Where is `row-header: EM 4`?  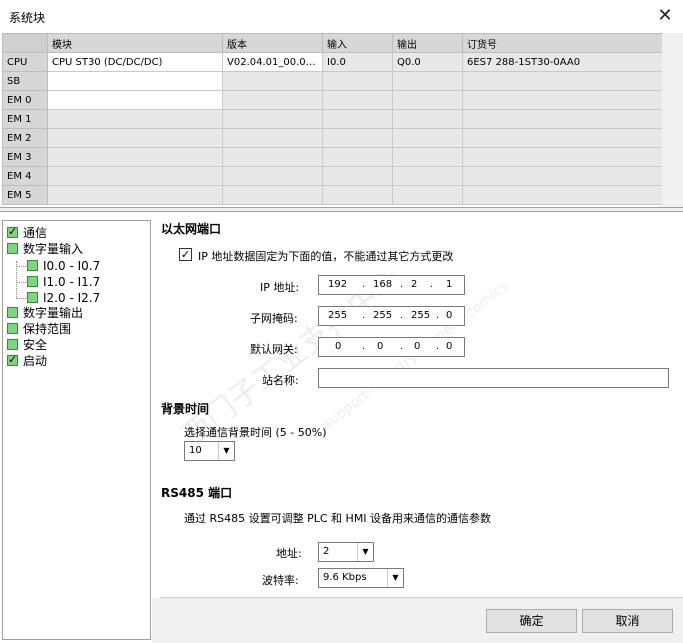
row-header: EM 4 is located at coordinates (25, 176).